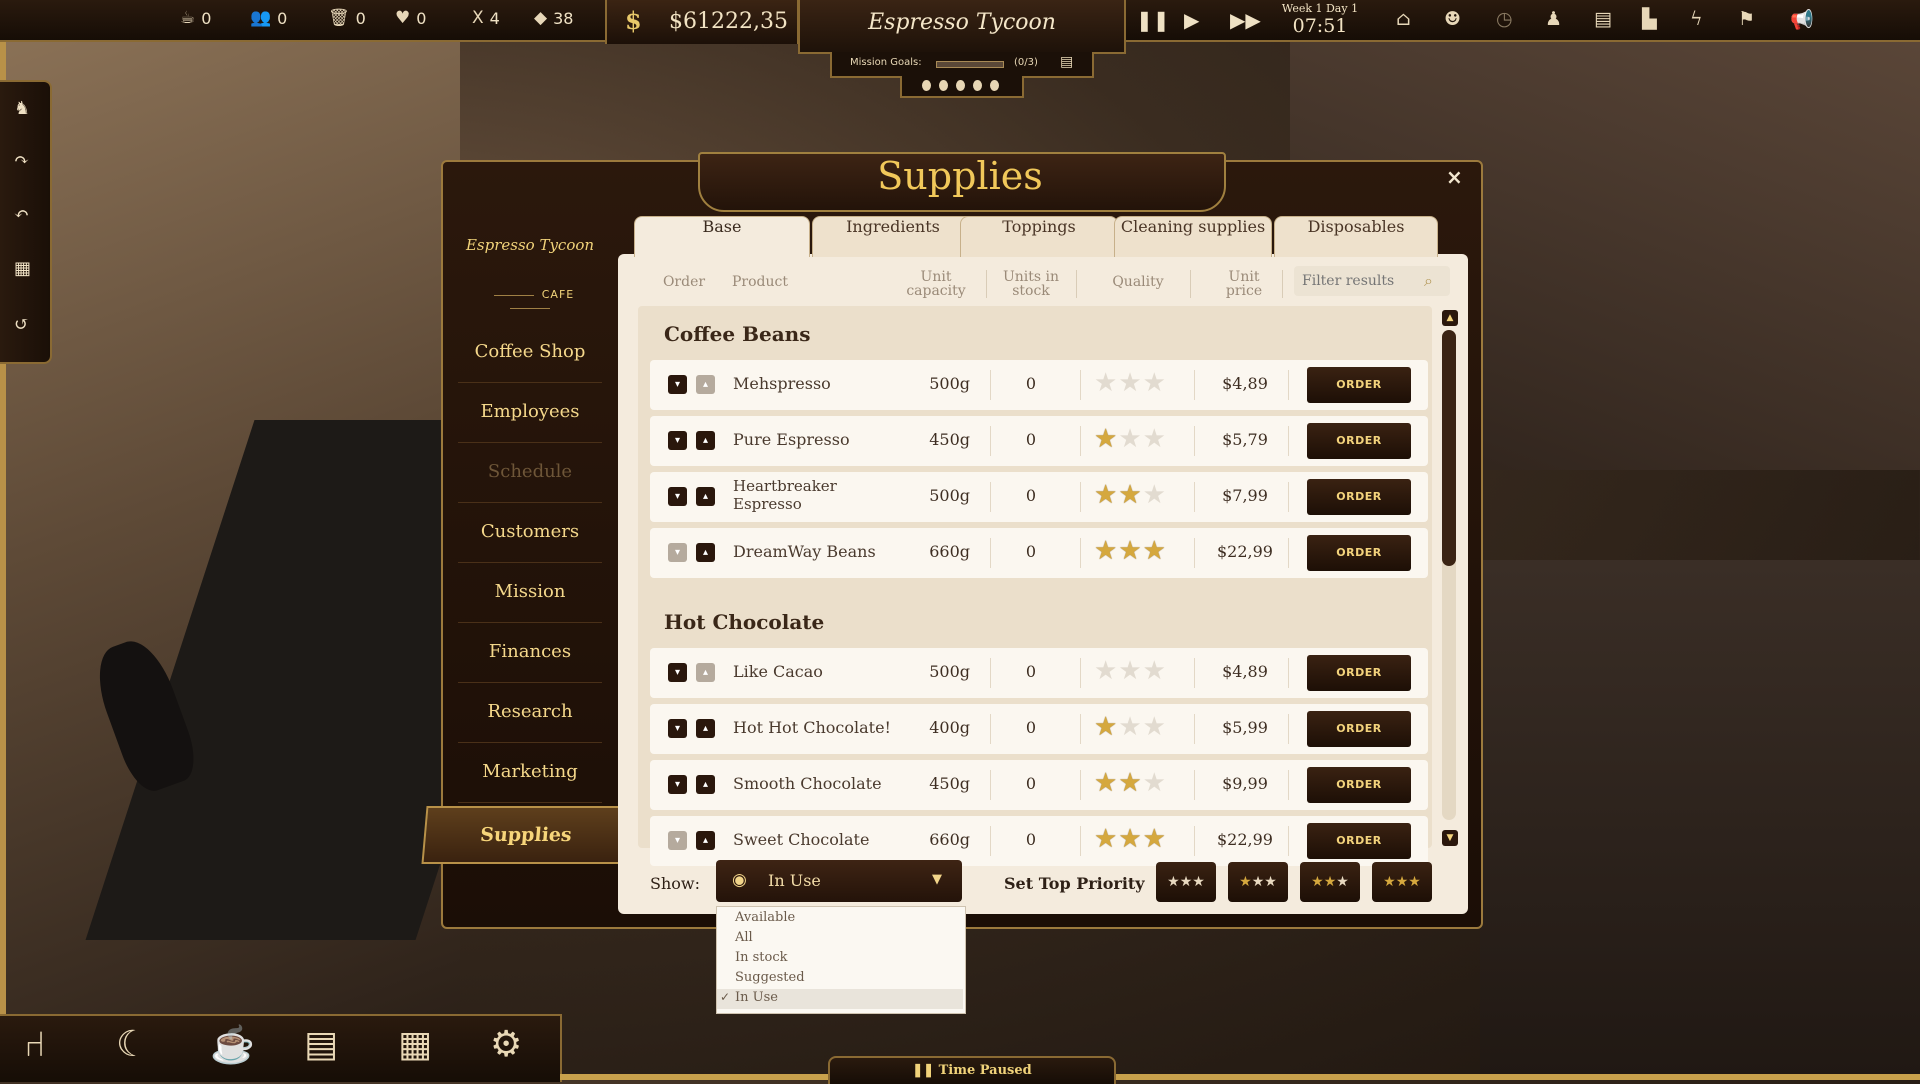  What do you see at coordinates (722, 236) in the screenshot?
I see `tab-base: Base` at bounding box center [722, 236].